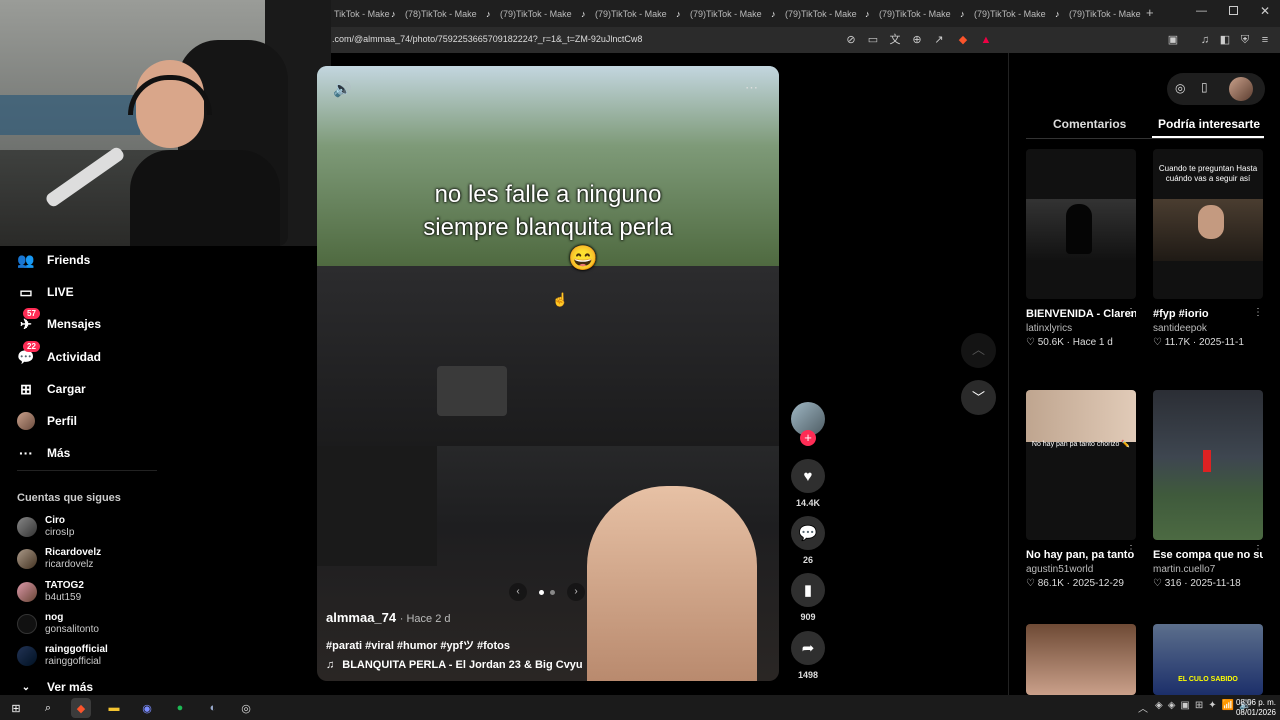  What do you see at coordinates (47, 421) in the screenshot?
I see `nav-item-perfil: Perfil` at bounding box center [47, 421].